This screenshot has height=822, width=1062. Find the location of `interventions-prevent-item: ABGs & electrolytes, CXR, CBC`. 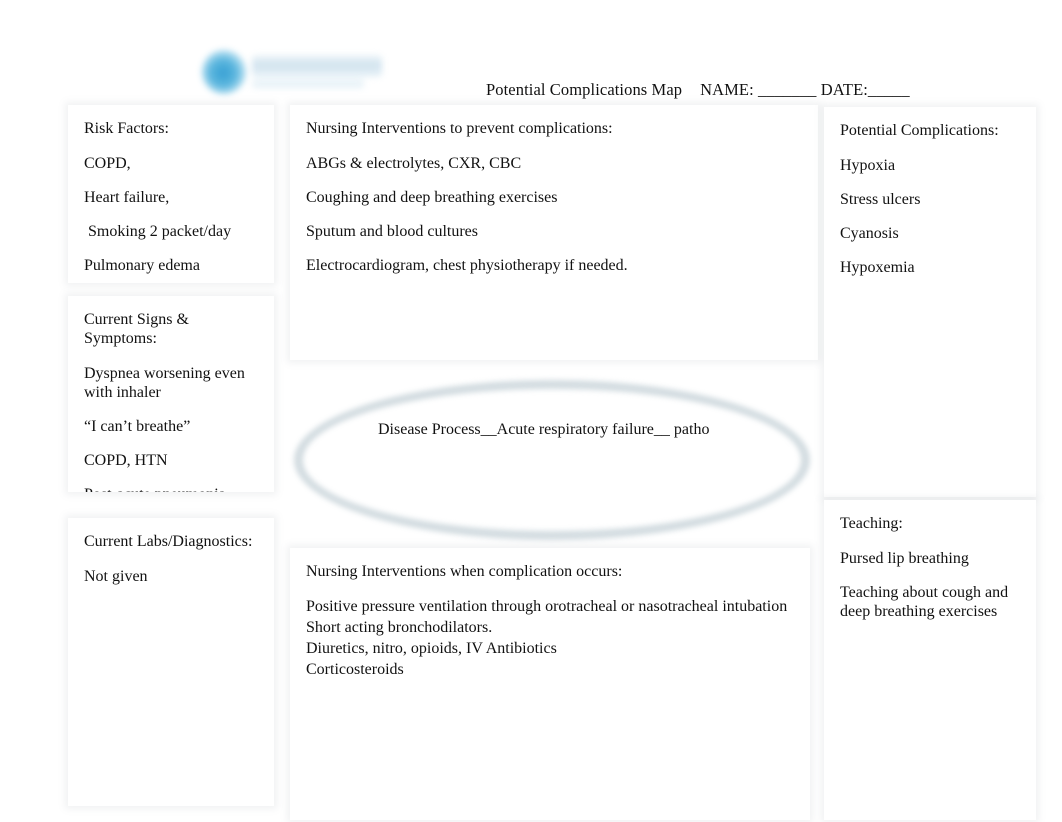

interventions-prevent-item: ABGs & electrolytes, CXR, CBC is located at coordinates (414, 163).